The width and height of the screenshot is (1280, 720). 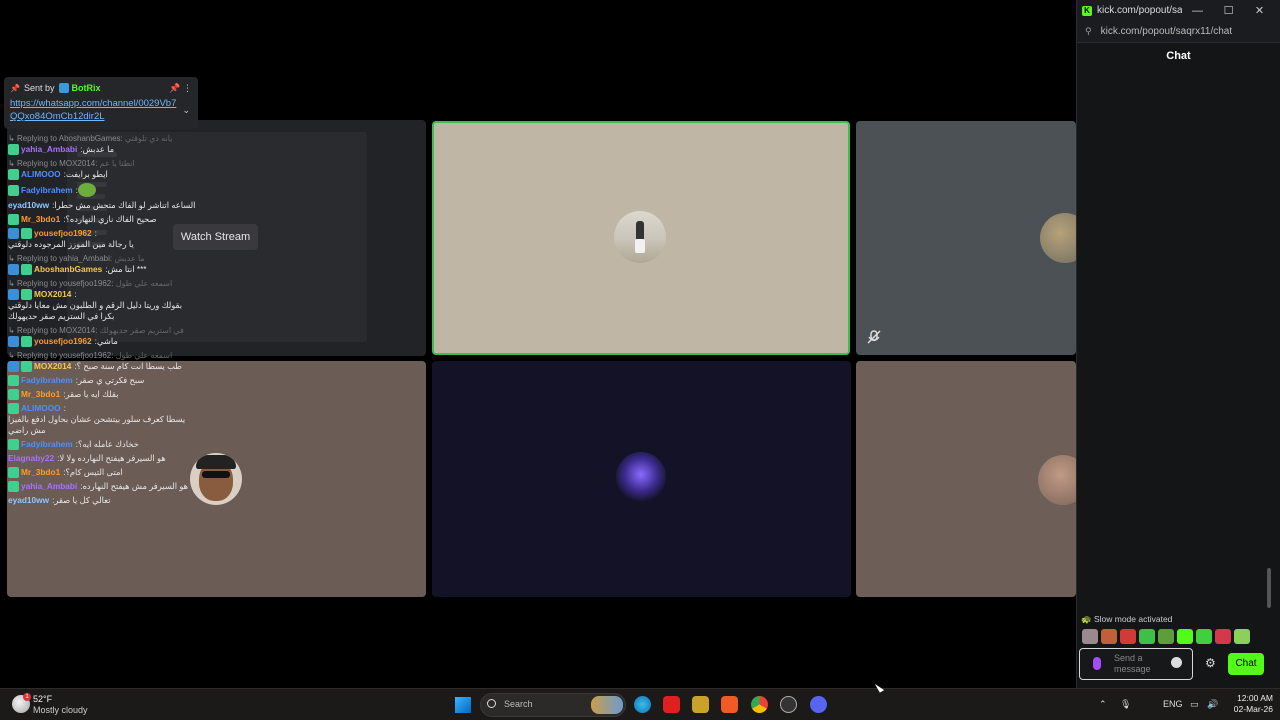 I want to click on chrome-icon, so click(x=759, y=704).